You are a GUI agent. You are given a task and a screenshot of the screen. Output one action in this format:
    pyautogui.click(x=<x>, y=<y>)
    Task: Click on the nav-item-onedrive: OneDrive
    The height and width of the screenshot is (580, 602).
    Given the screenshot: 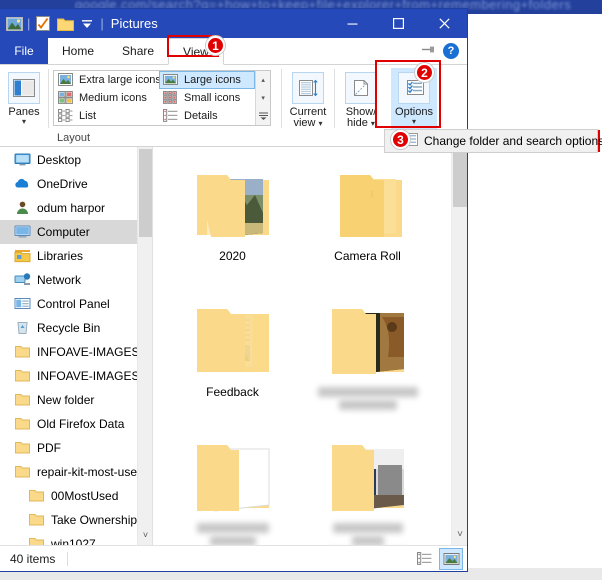 What is the action you would take?
    pyautogui.click(x=76, y=184)
    